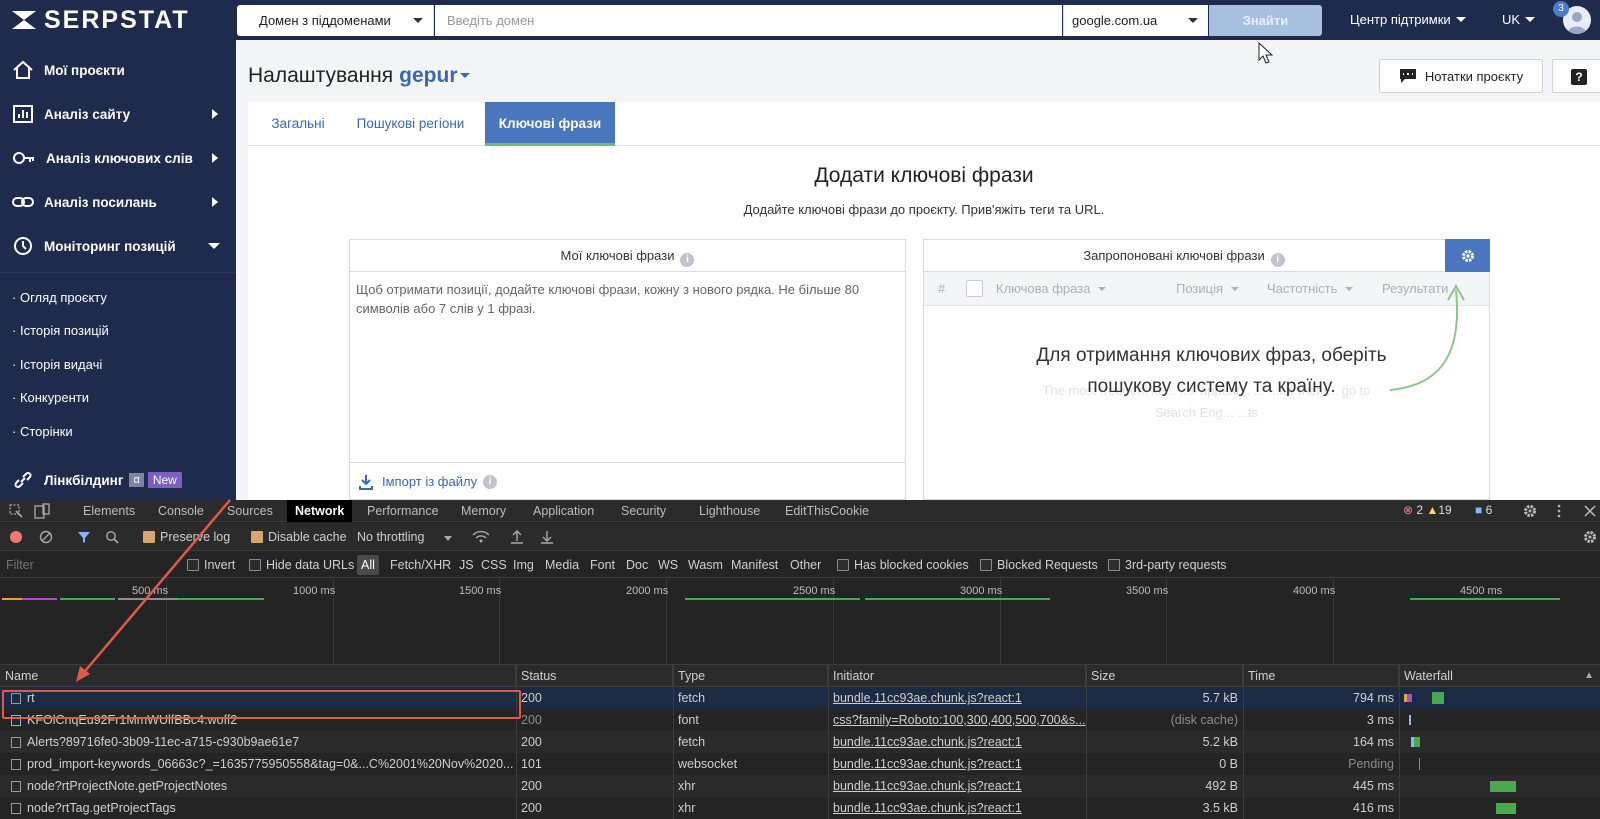 The height and width of the screenshot is (819, 1600). Describe the element at coordinates (410, 124) in the screenshot. I see `tab-search-regions: Пошукові регіони` at that location.